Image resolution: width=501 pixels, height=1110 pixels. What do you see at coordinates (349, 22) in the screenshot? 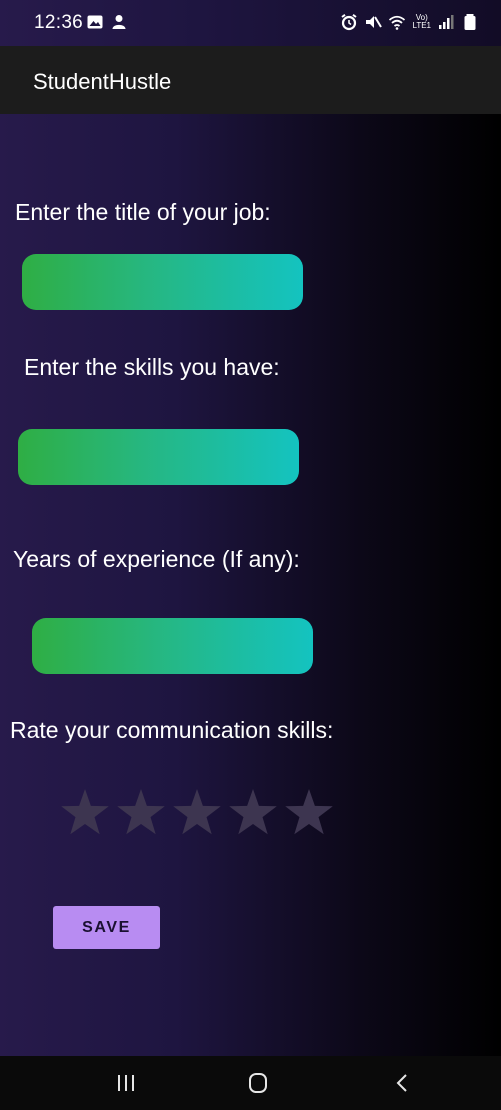
I see `alarm-icon` at bounding box center [349, 22].